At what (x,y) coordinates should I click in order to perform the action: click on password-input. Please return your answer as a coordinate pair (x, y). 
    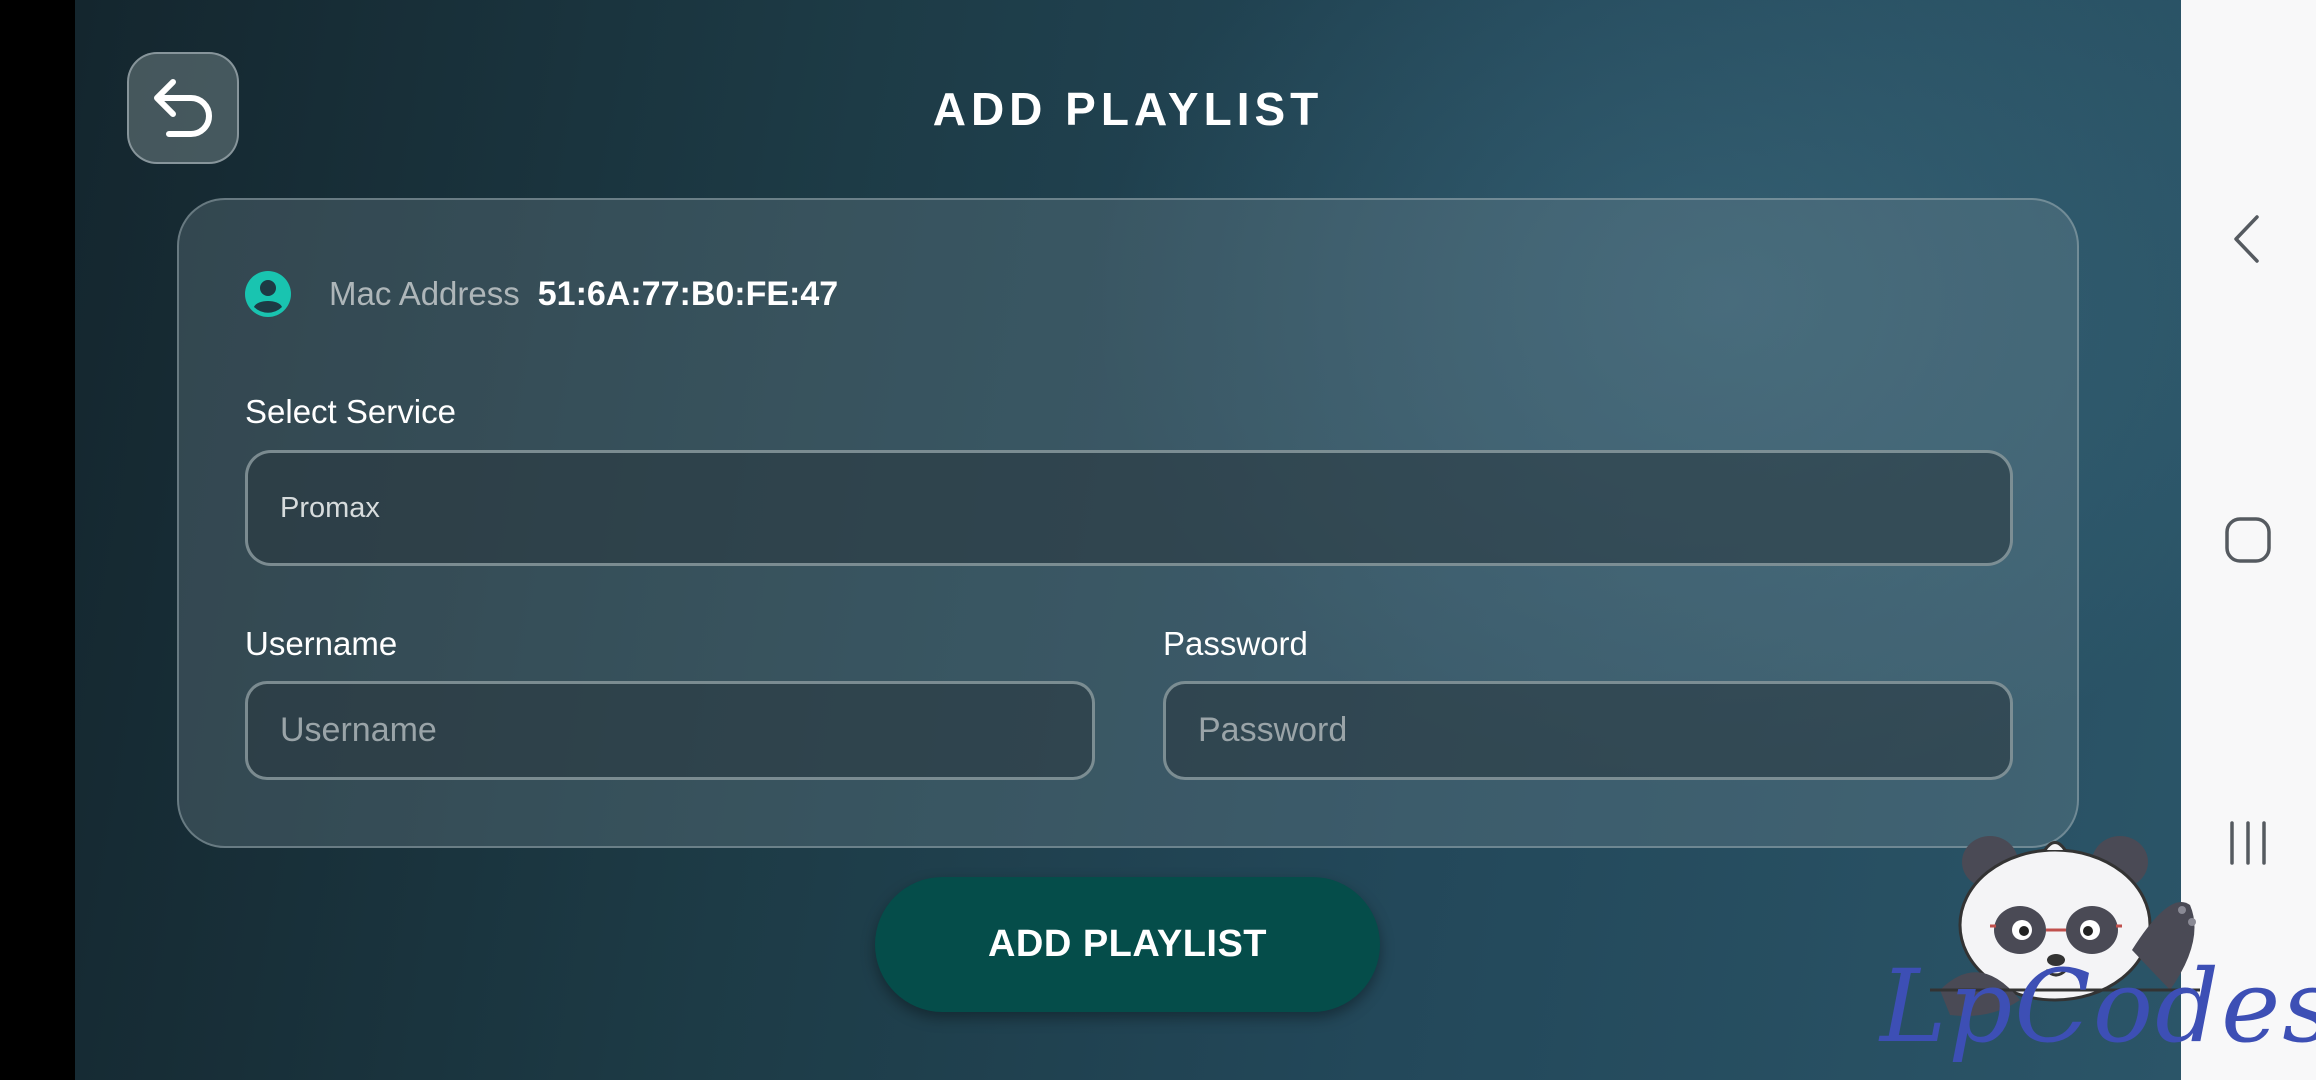
    Looking at the image, I should click on (1588, 730).